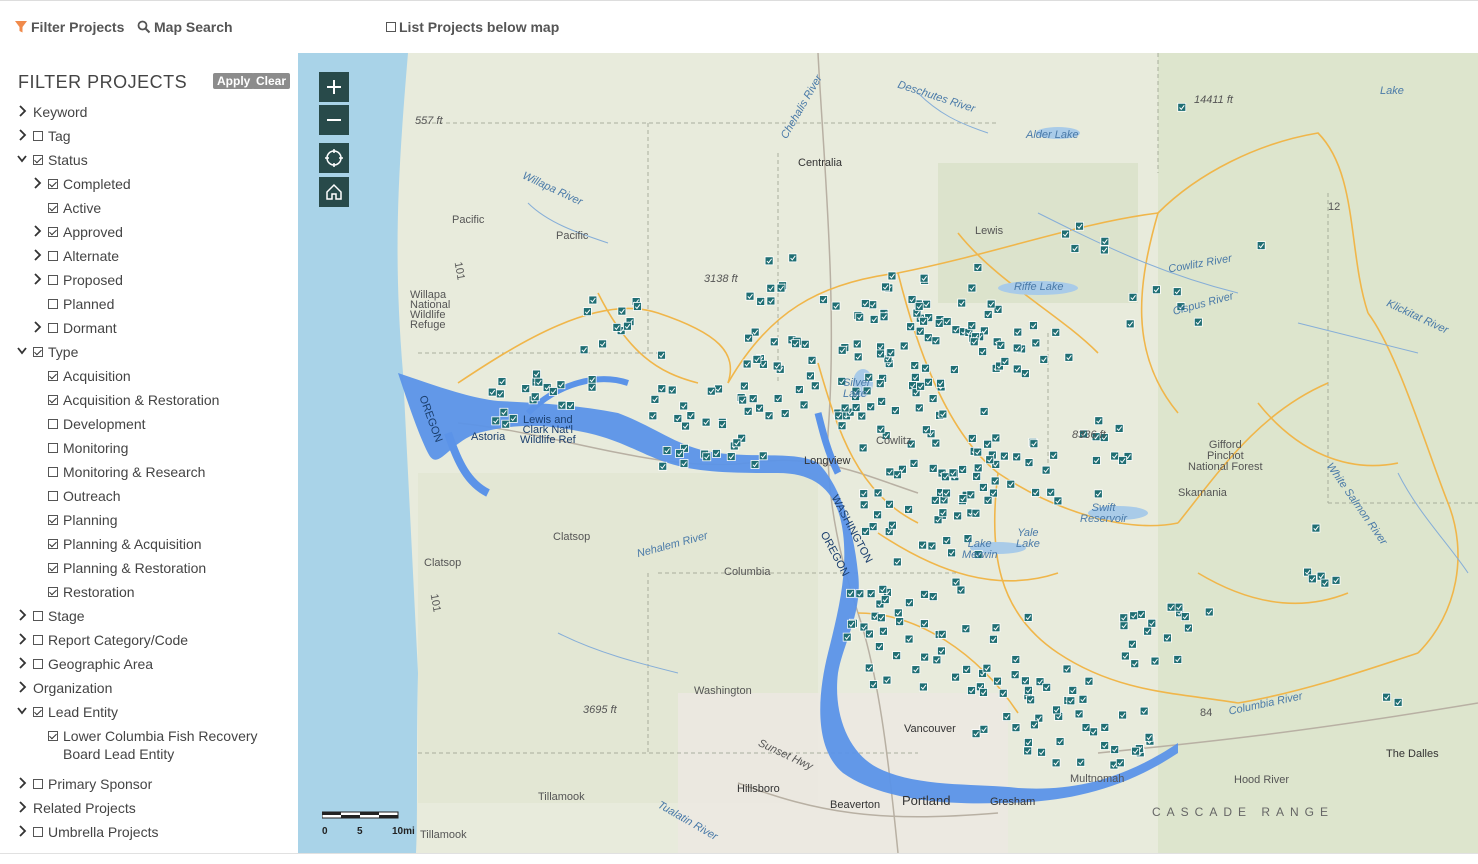  I want to click on filter-item-type: Type, so click(149, 352).